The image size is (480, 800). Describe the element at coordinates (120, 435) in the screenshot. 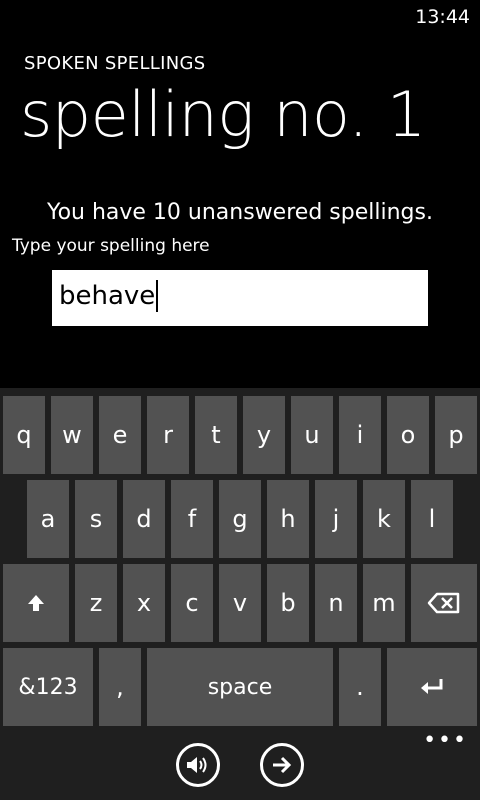

I see `key-e: e` at that location.